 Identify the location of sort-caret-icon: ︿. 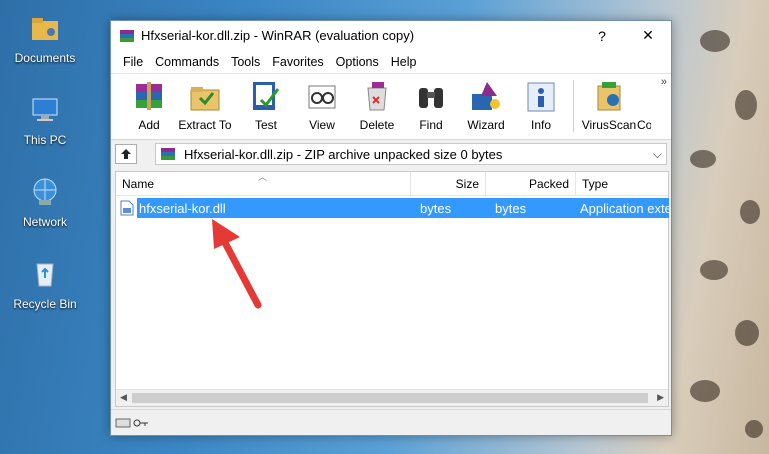
(263, 177).